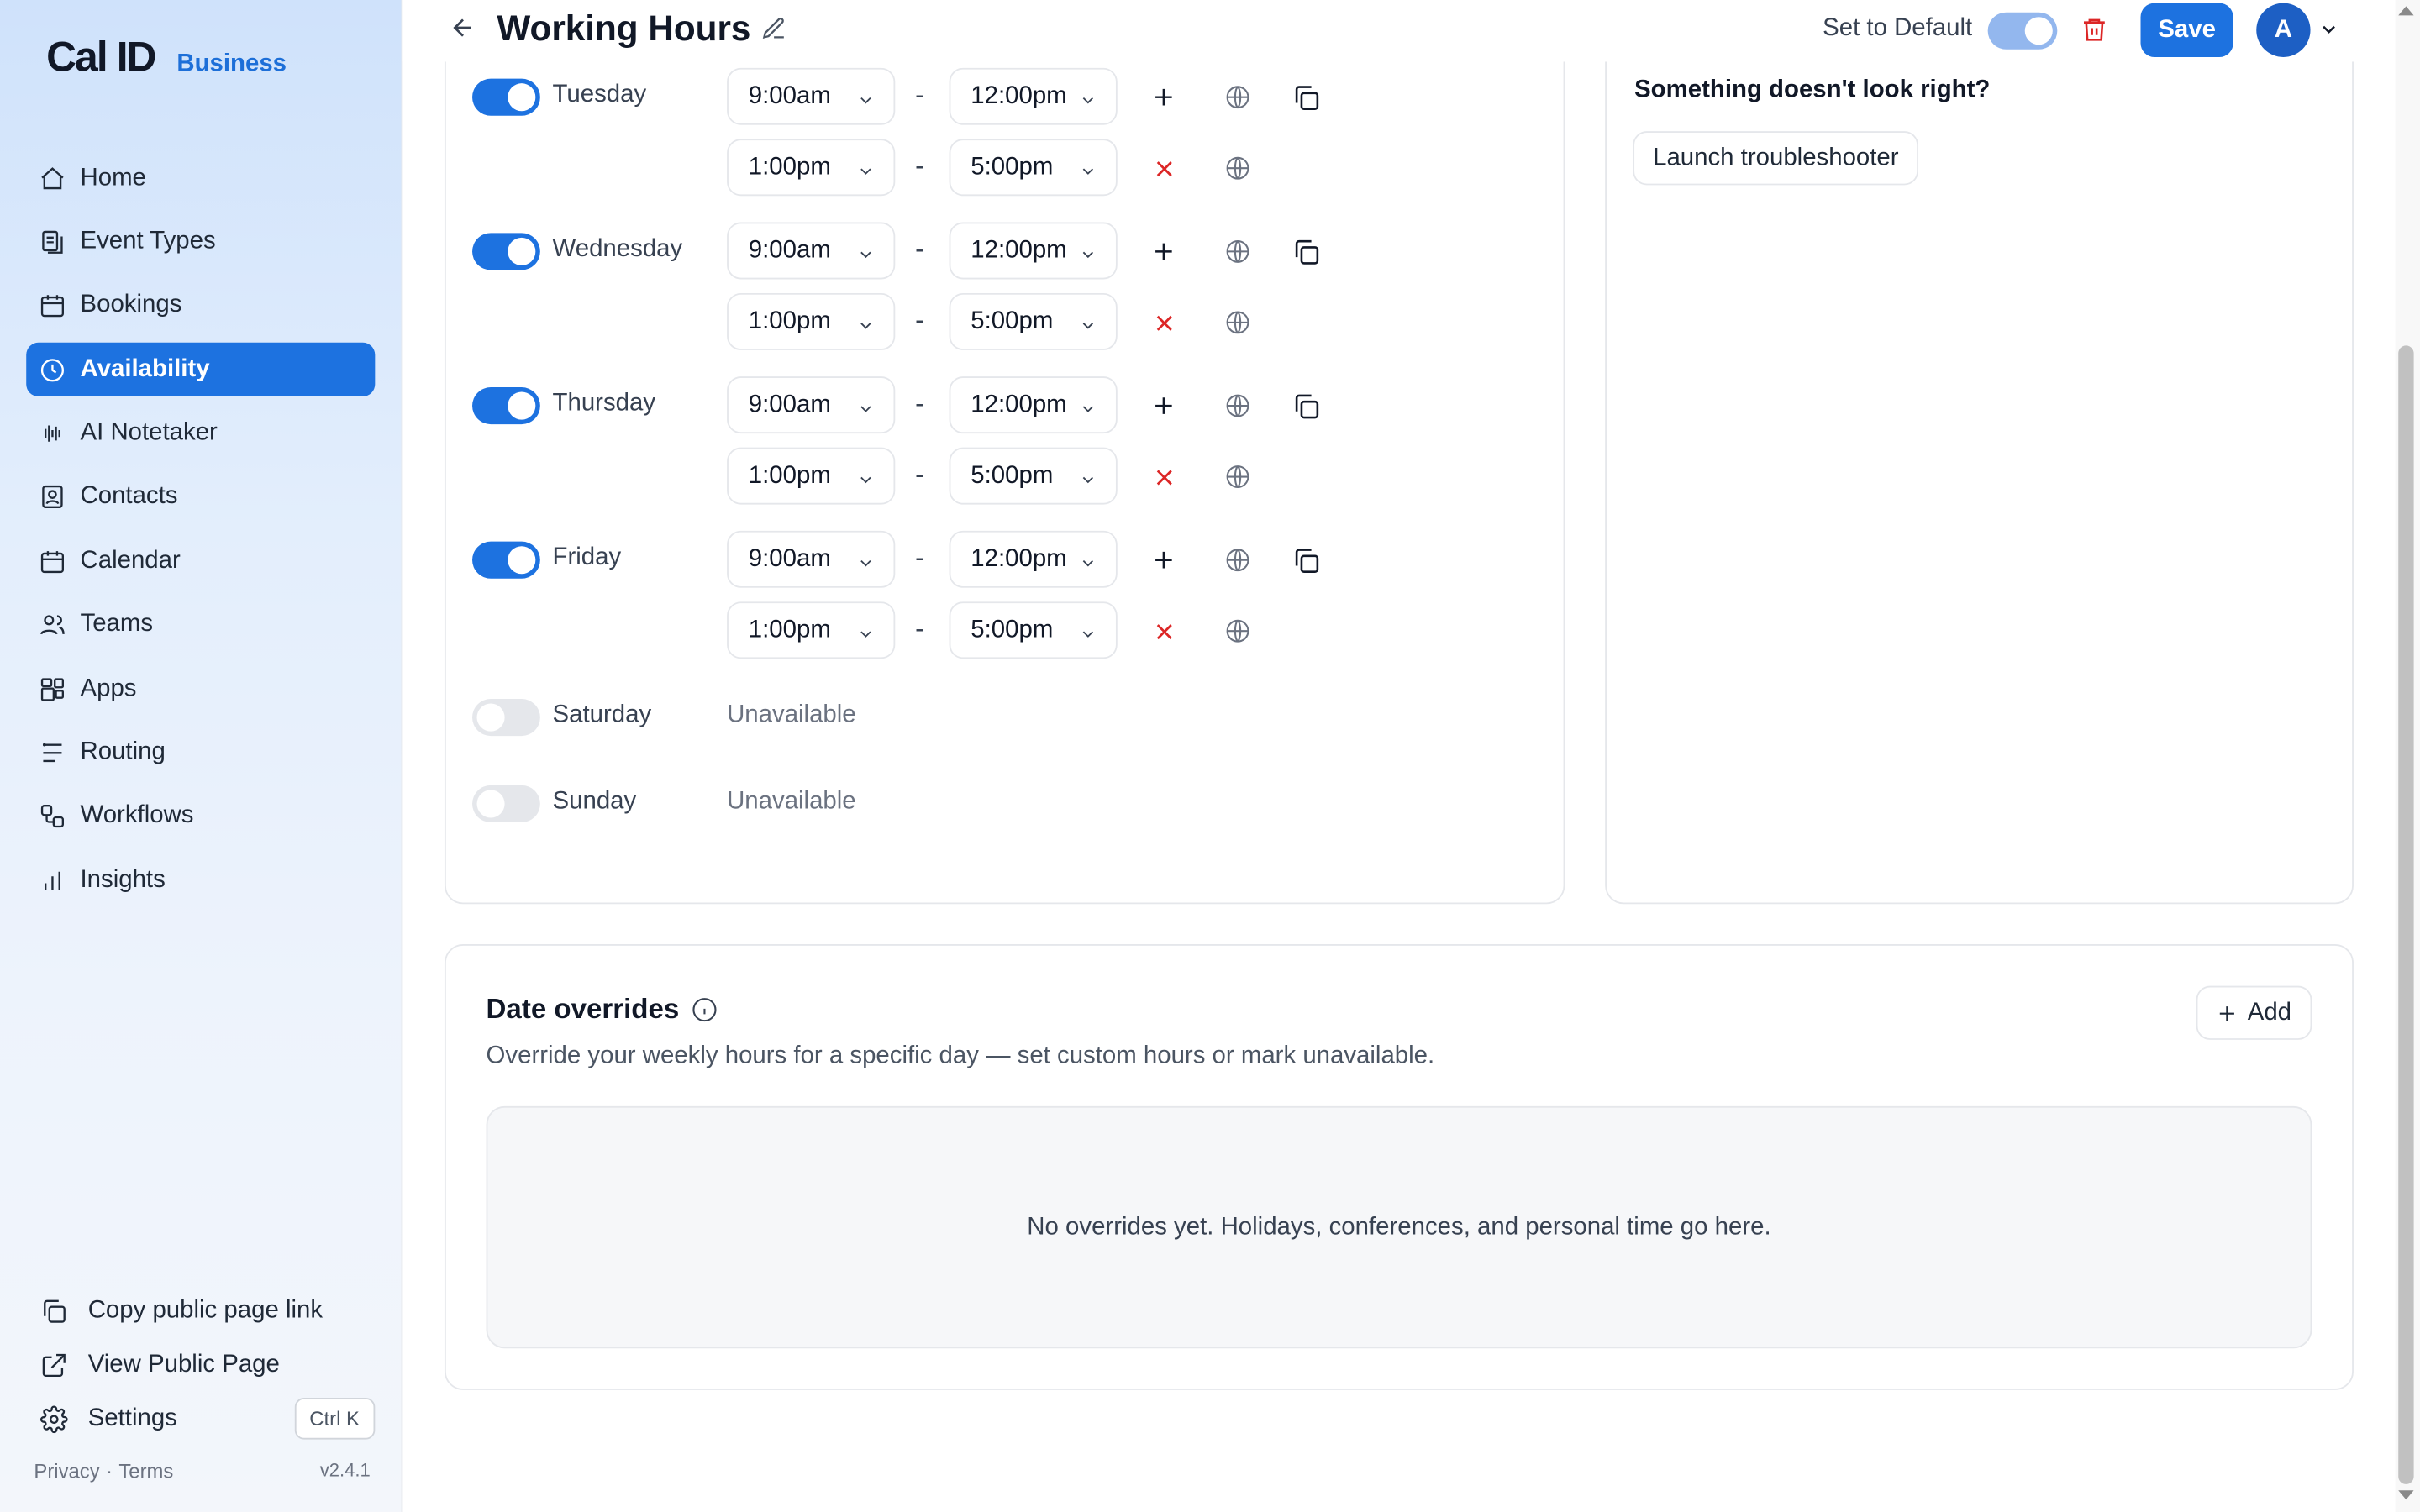  I want to click on start-time-value: 9:00am, so click(789, 558).